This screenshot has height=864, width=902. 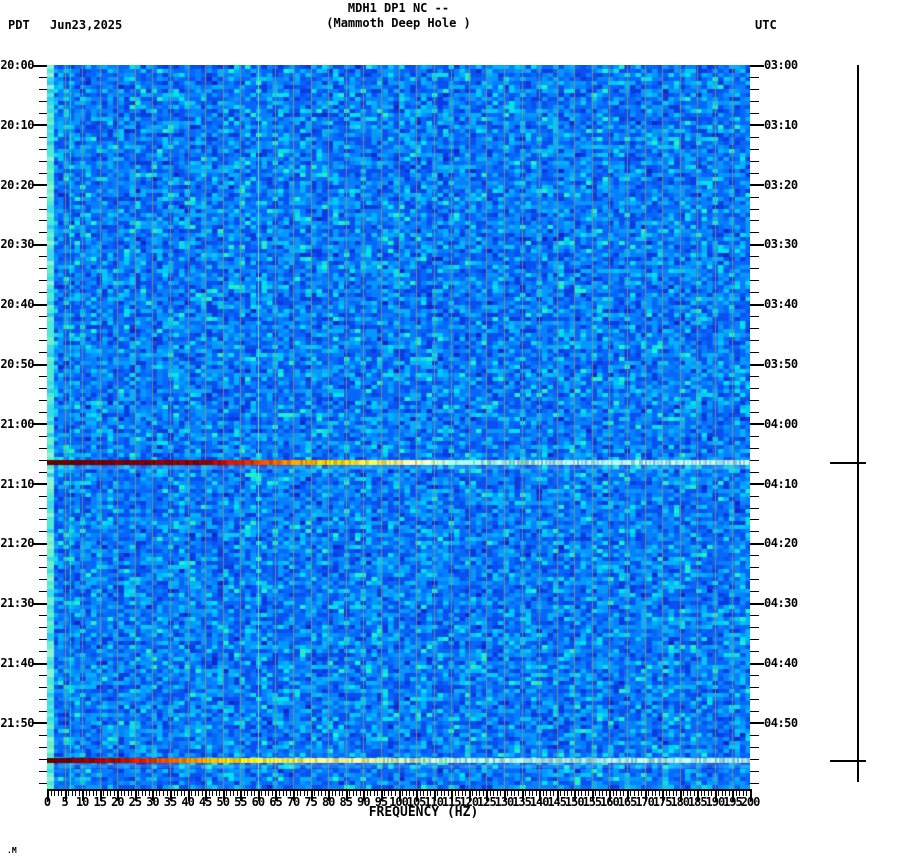 What do you see at coordinates (781, 483) in the screenshot?
I see `right-time-label: 04:10` at bounding box center [781, 483].